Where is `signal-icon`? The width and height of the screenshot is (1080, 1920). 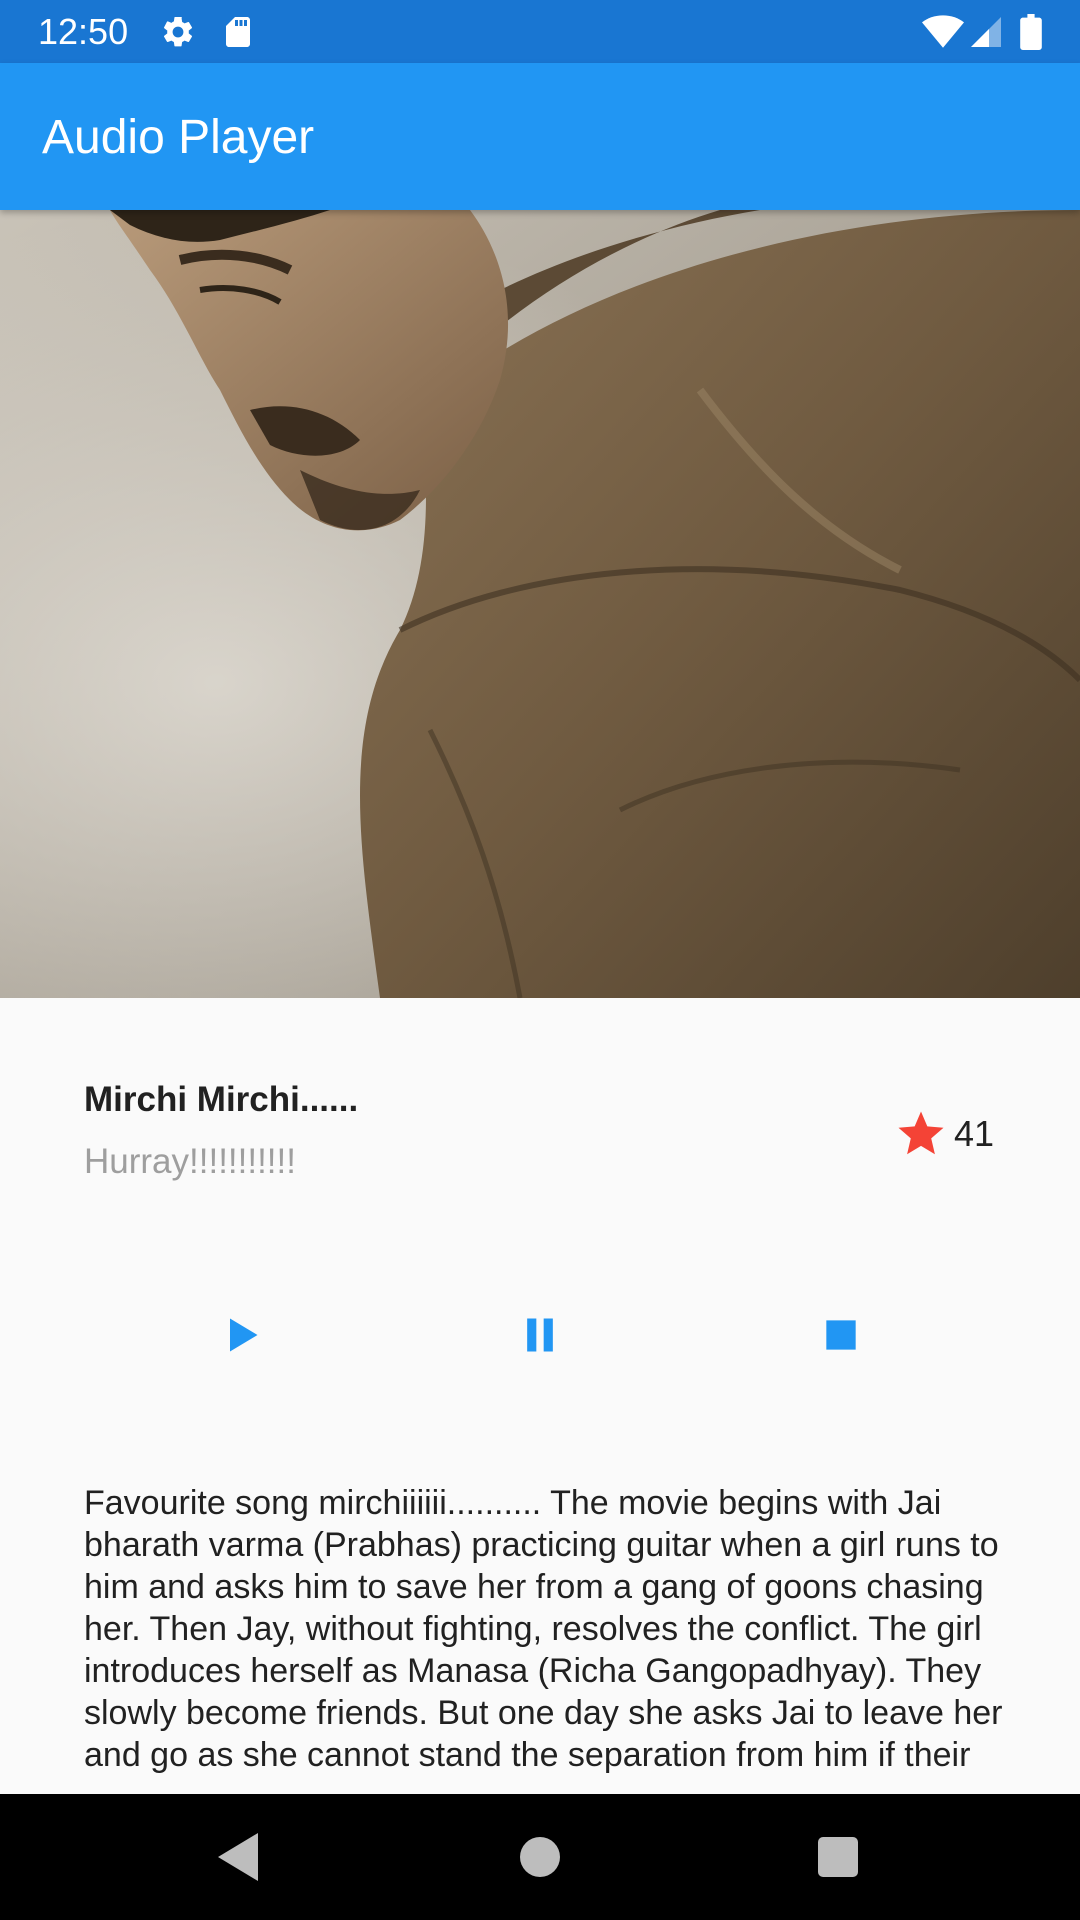 signal-icon is located at coordinates (986, 32).